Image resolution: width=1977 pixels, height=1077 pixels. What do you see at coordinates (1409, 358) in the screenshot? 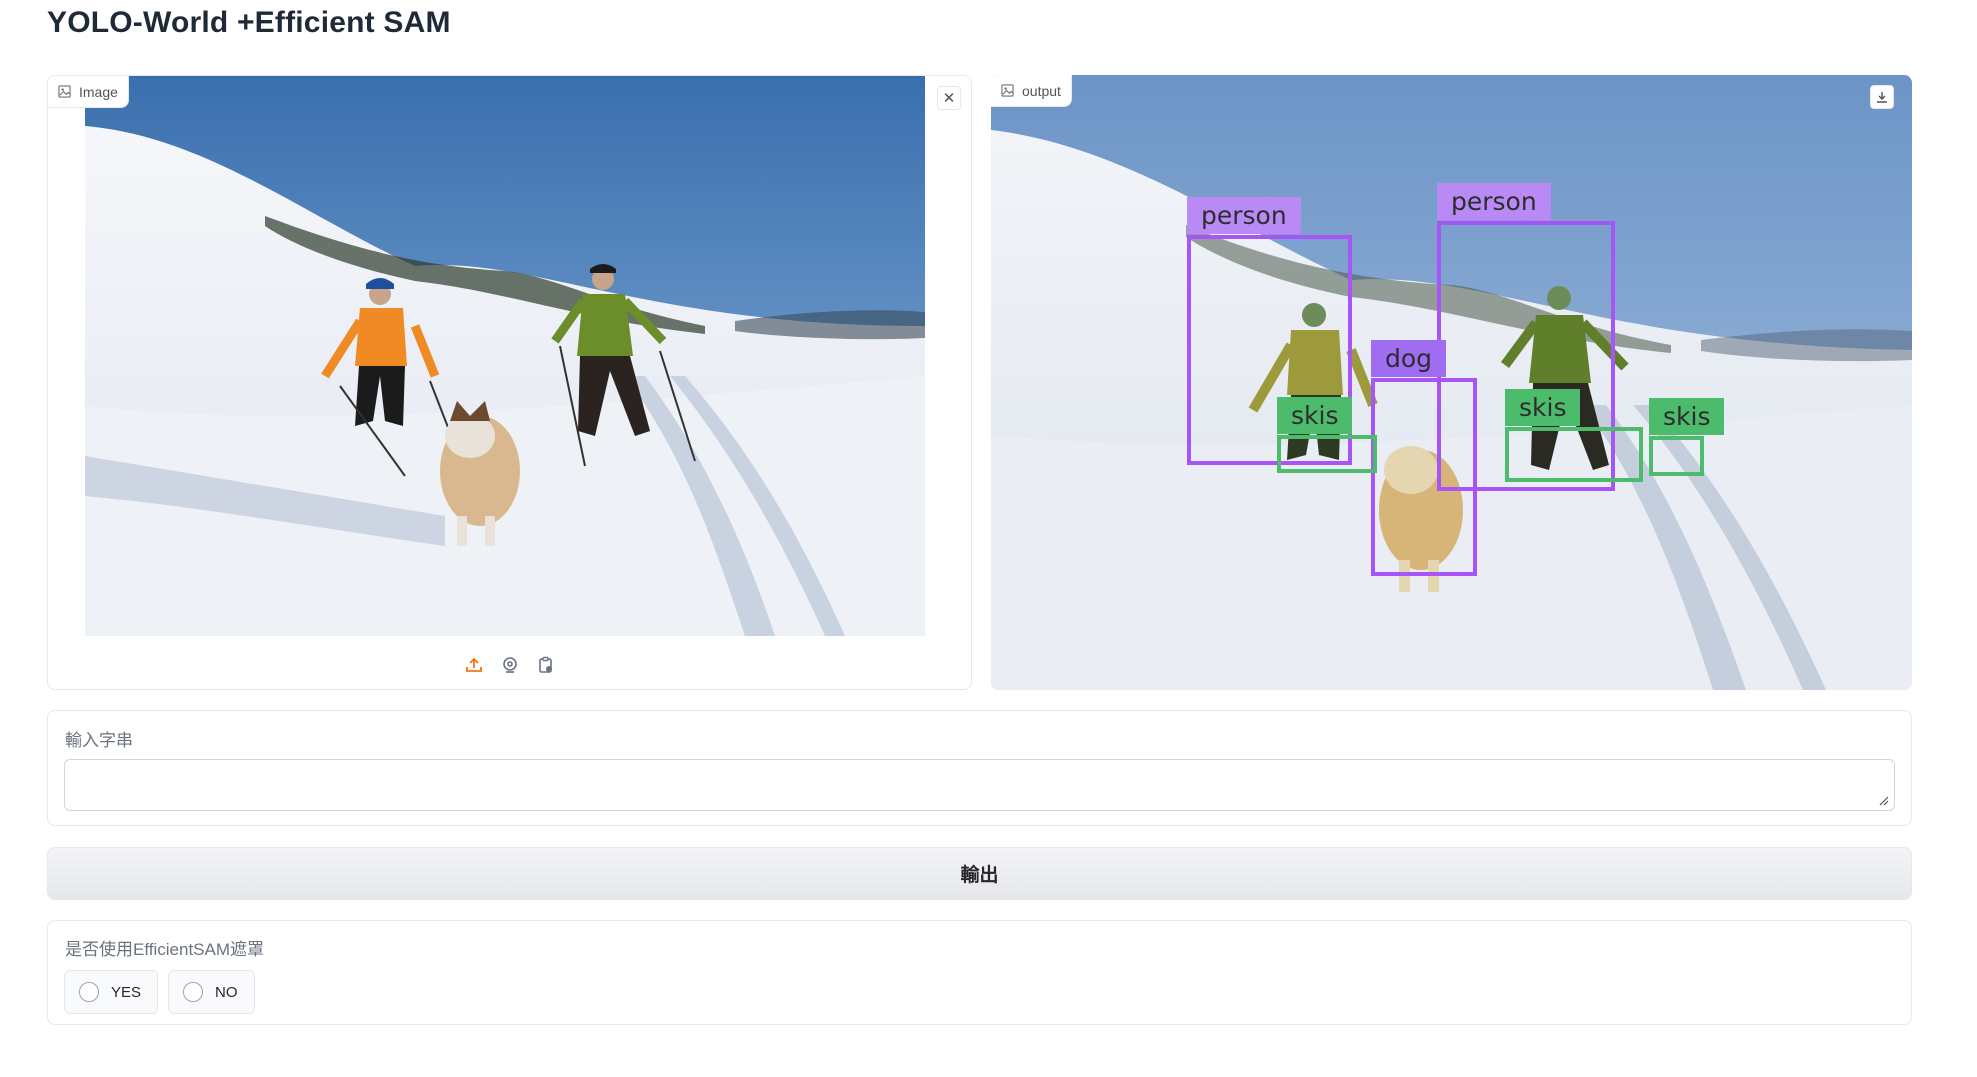
I see `detection-label-dog: dog` at bounding box center [1409, 358].